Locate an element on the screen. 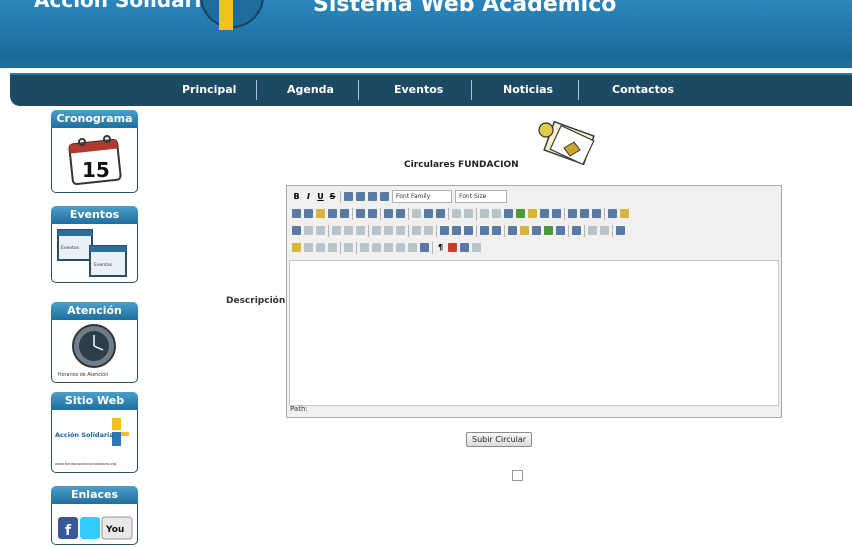  visual-chars-button: ¶ is located at coordinates (440, 247).